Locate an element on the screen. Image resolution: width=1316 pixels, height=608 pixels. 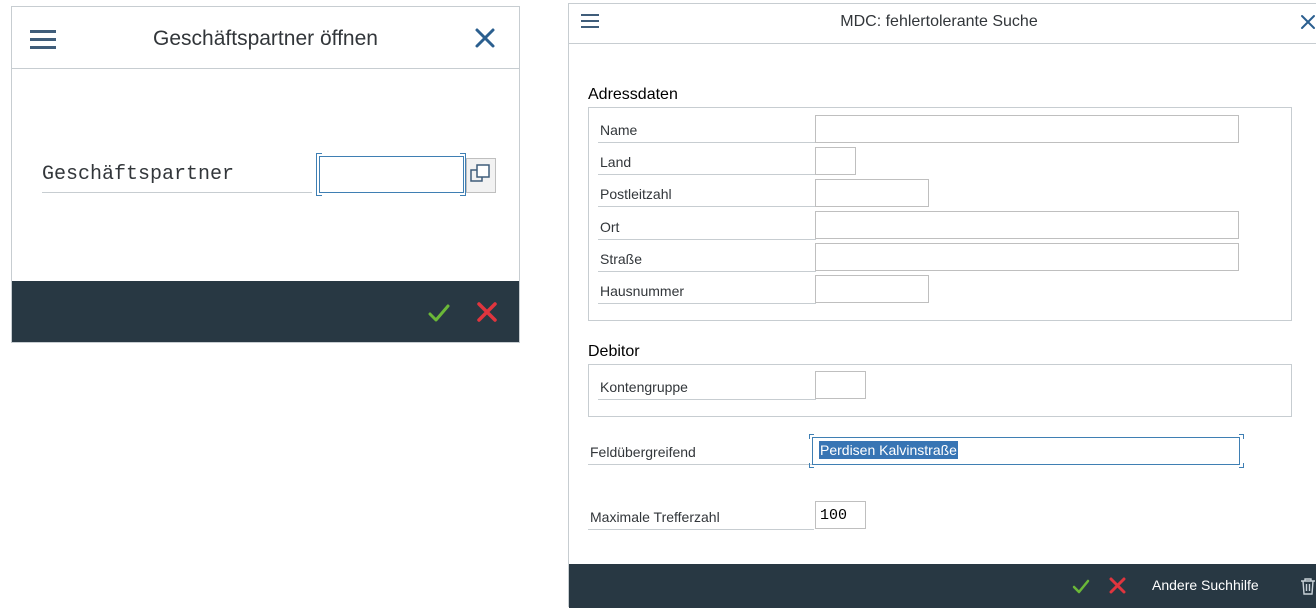
city-input is located at coordinates (1027, 225).